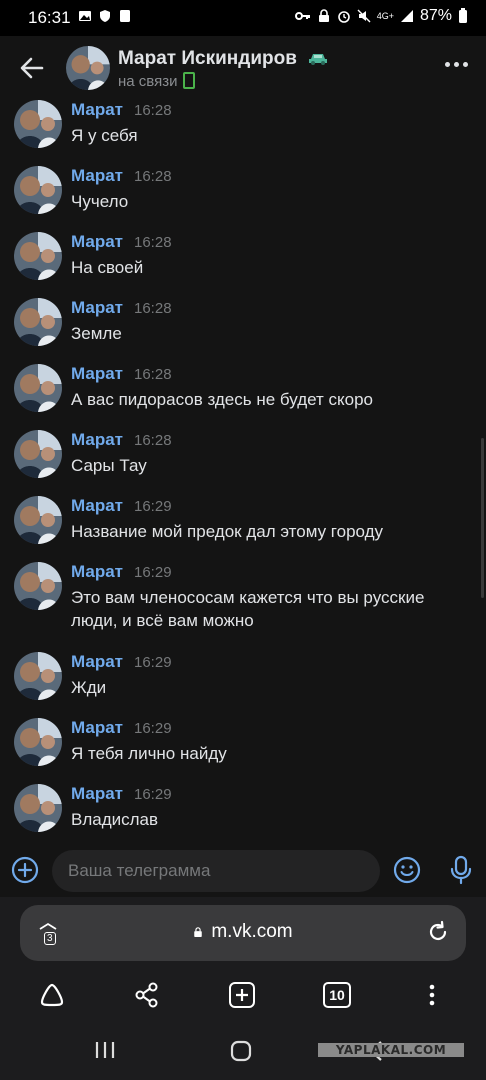 This screenshot has width=486, height=1080. Describe the element at coordinates (227, 531) in the screenshot. I see `message-text: Название мой предок дал этому городу` at that location.